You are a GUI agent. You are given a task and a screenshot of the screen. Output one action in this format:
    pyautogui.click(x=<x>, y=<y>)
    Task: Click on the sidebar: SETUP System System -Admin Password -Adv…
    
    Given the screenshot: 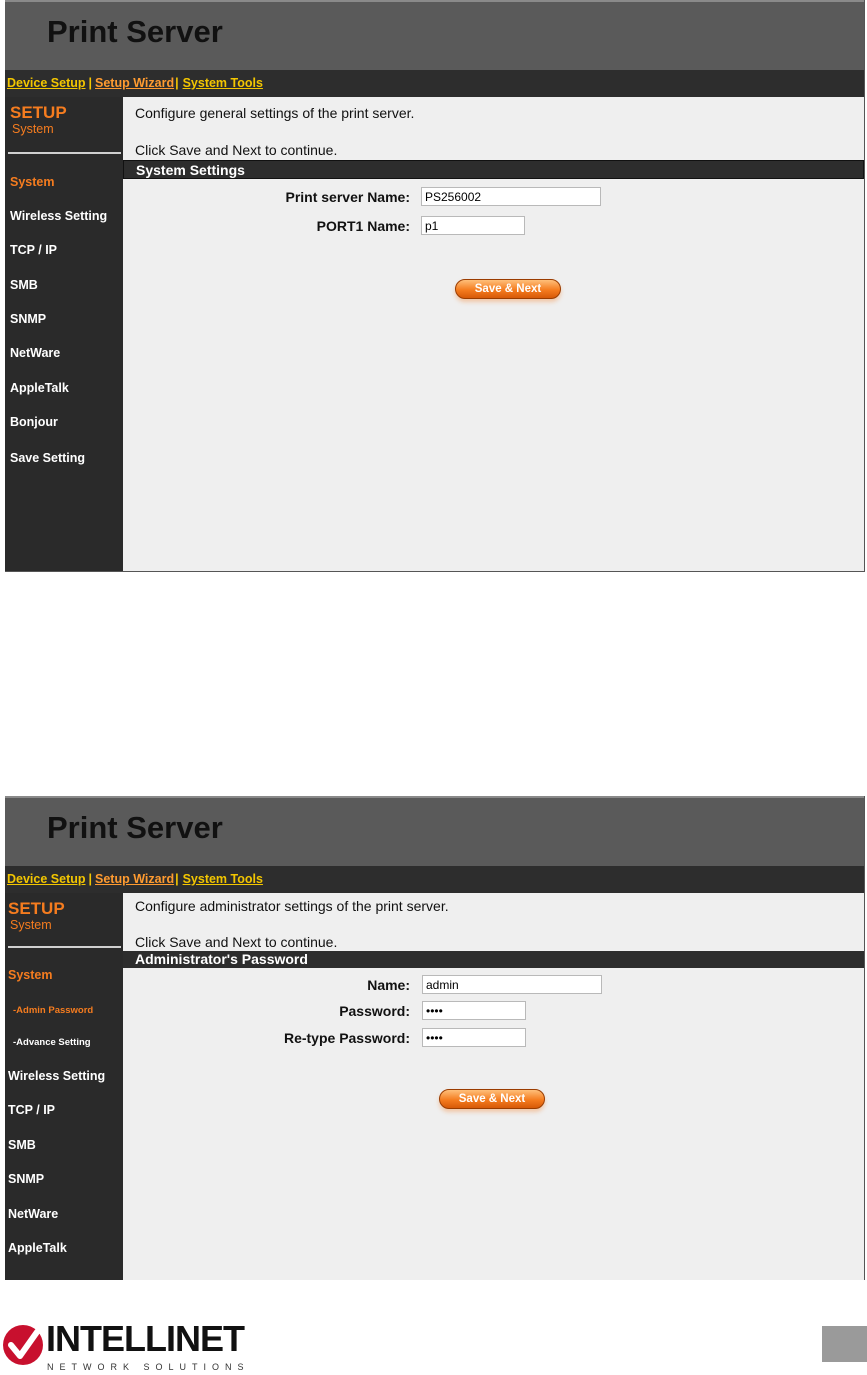 What is the action you would take?
    pyautogui.click(x=64, y=1086)
    